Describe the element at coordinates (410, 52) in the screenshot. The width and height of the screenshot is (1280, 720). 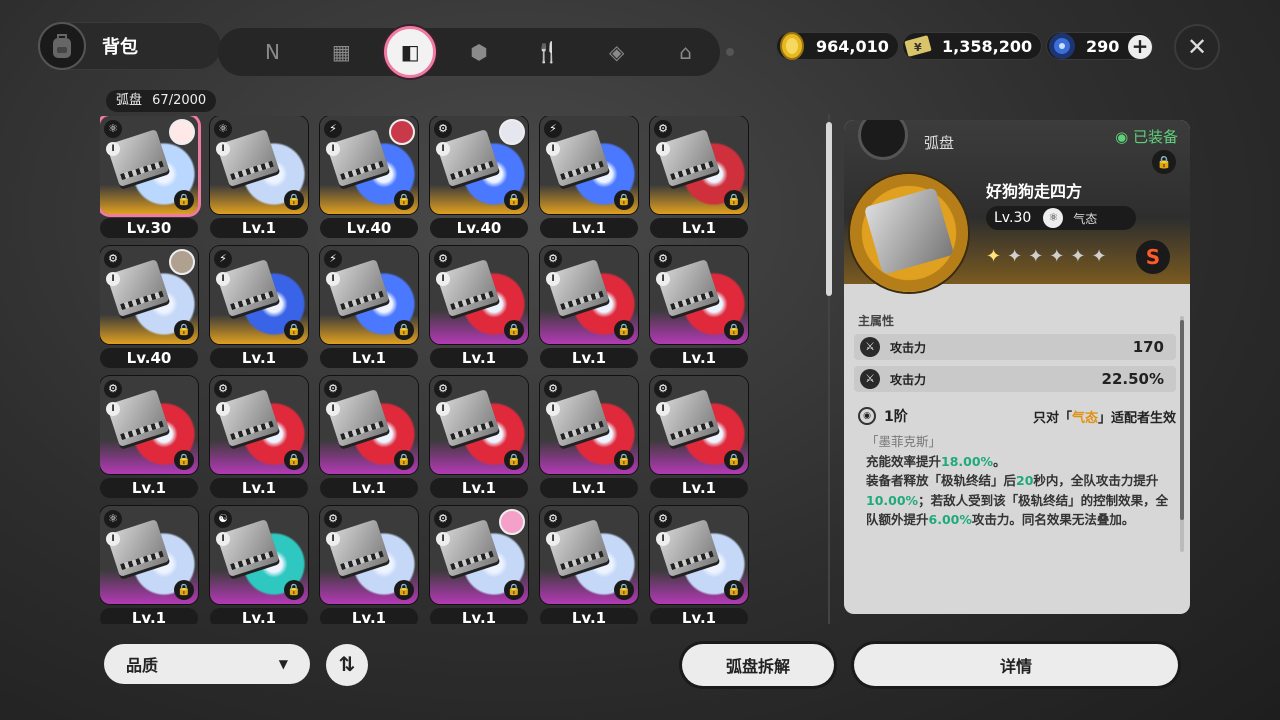
I see `tab-drive-disc: ◧` at that location.